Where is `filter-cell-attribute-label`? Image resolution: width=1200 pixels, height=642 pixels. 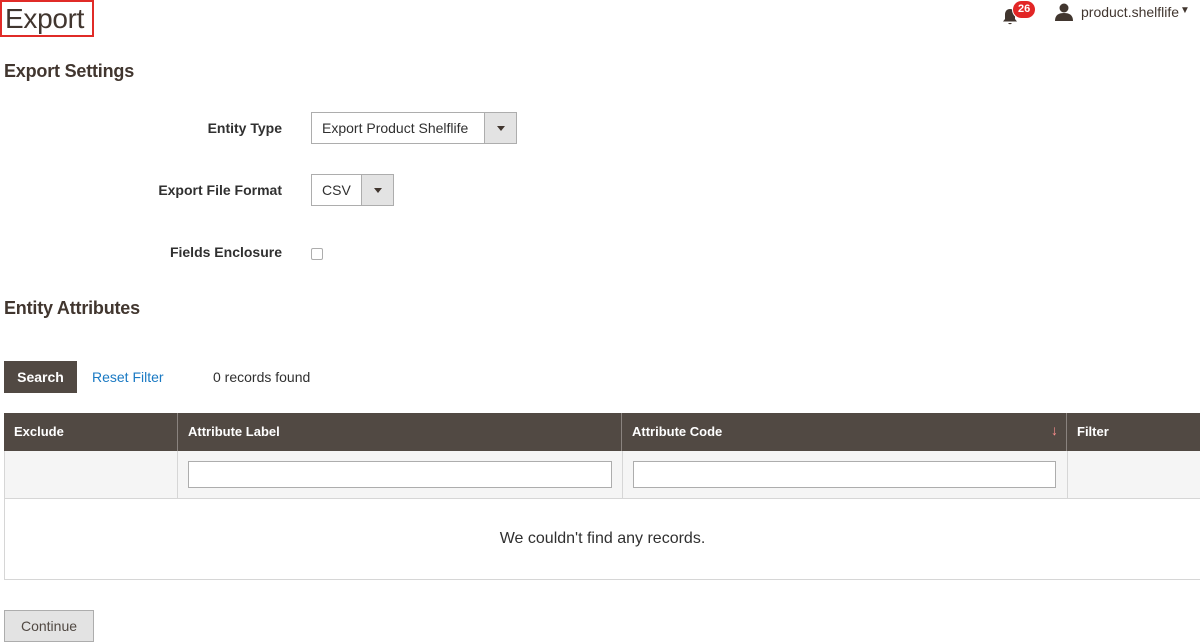
filter-cell-attribute-label is located at coordinates (400, 474).